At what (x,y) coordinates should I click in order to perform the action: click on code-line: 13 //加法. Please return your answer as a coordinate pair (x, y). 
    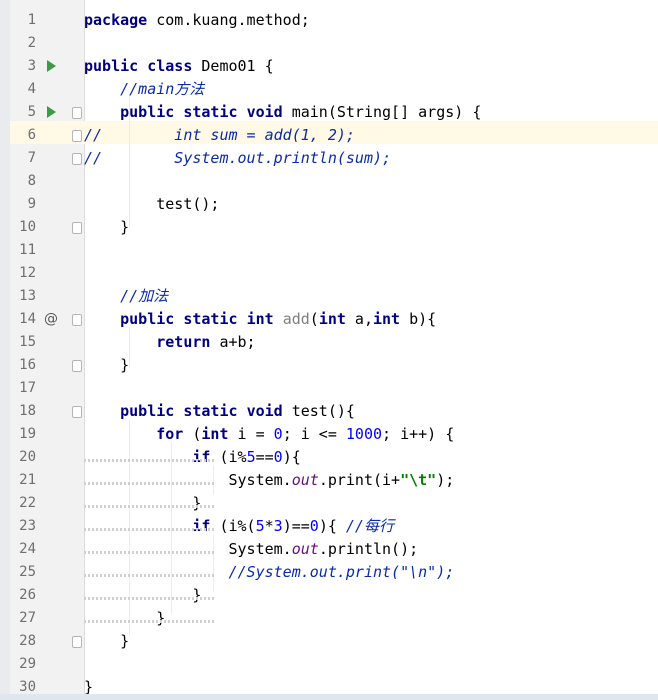
    Looking at the image, I should click on (334, 296).